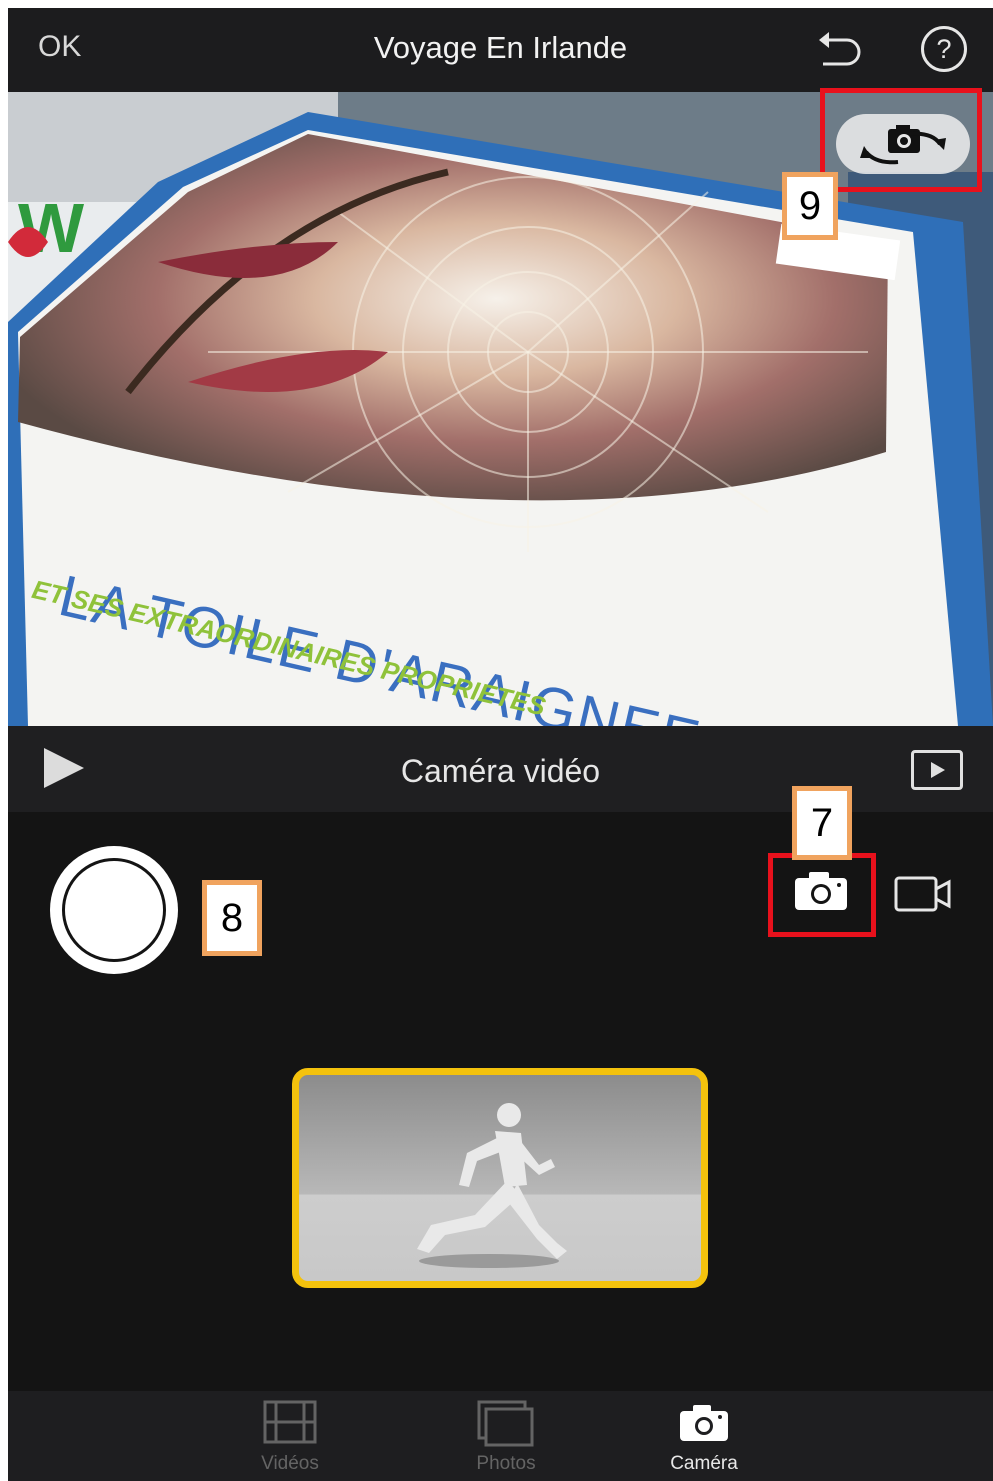  What do you see at coordinates (810, 206) in the screenshot?
I see `annotation-label-9: 9` at bounding box center [810, 206].